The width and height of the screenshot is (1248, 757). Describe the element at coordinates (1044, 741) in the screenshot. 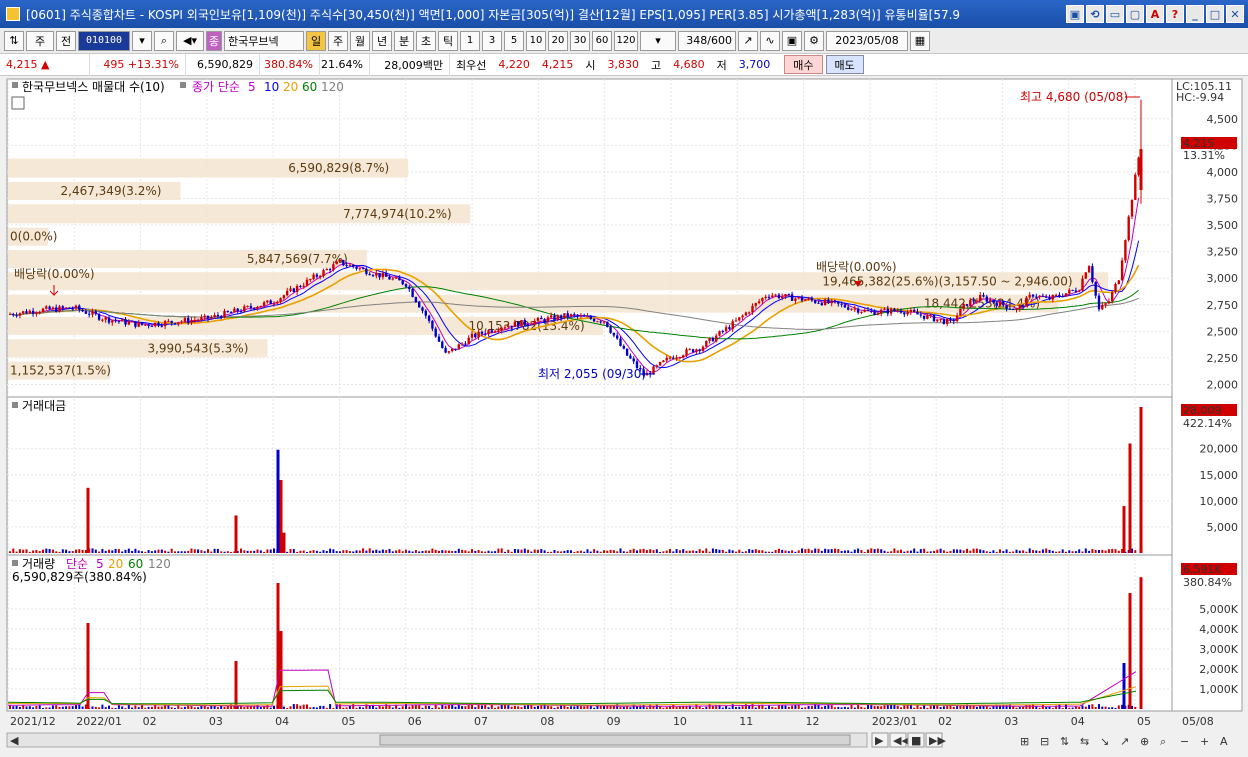

I see `zoom-tool-icon: ⊟` at that location.